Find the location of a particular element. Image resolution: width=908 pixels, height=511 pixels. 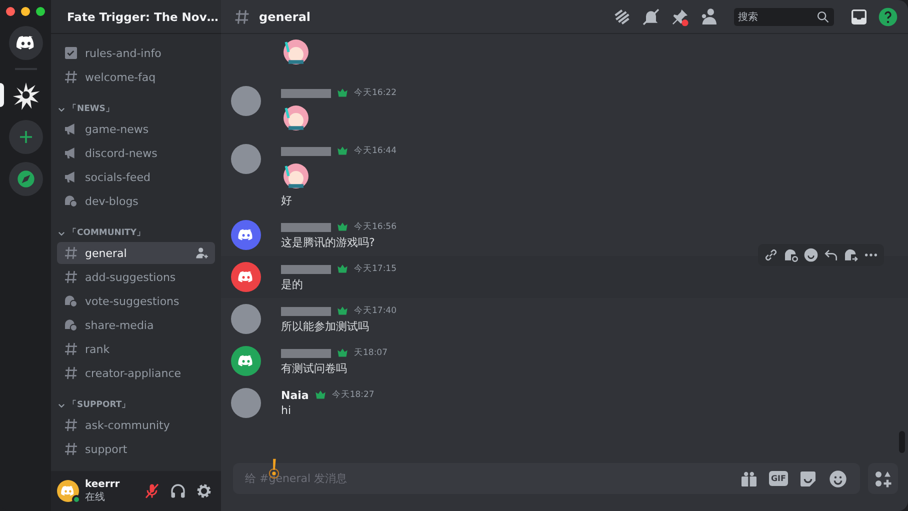

message-text: 所以能参加测试吗 is located at coordinates (325, 327).